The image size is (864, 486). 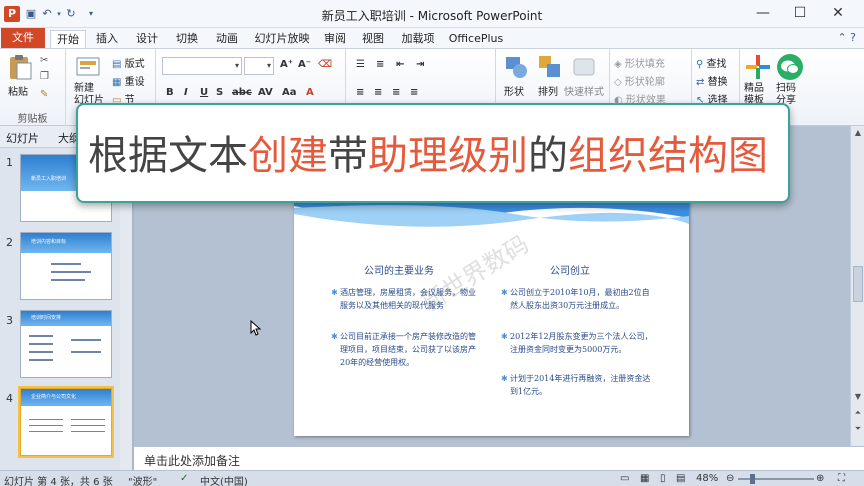 What do you see at coordinates (265, 92) in the screenshot?
I see `char-spacing-icon: AV` at bounding box center [265, 92].